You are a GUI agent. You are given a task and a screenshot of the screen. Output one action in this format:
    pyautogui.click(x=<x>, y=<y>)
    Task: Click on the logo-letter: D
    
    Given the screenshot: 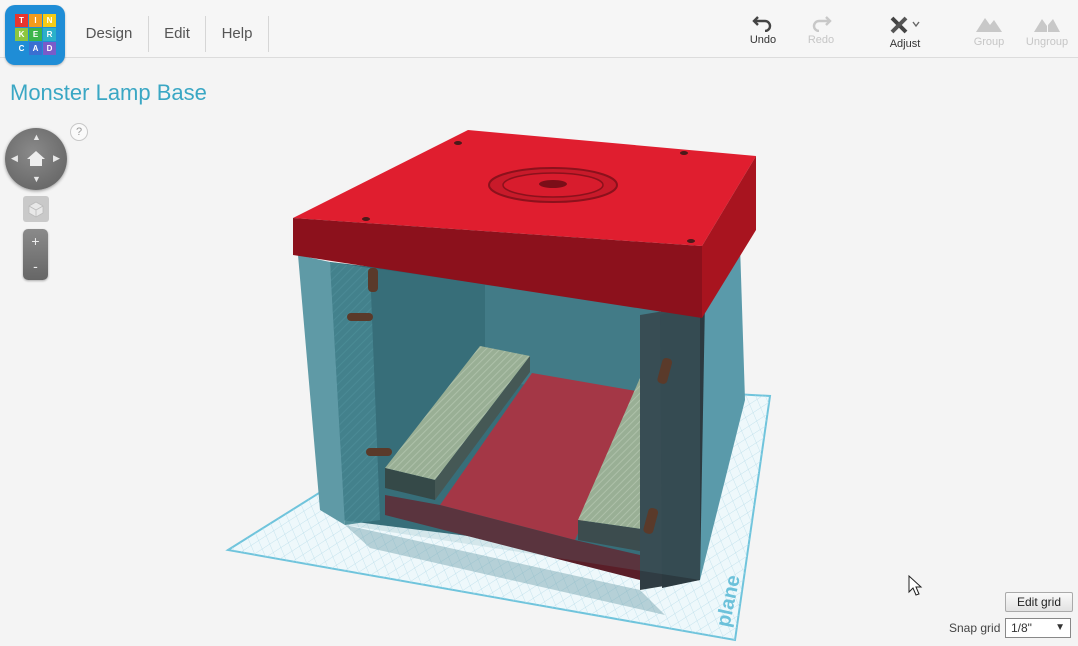 What is the action you would take?
    pyautogui.click(x=49, y=48)
    